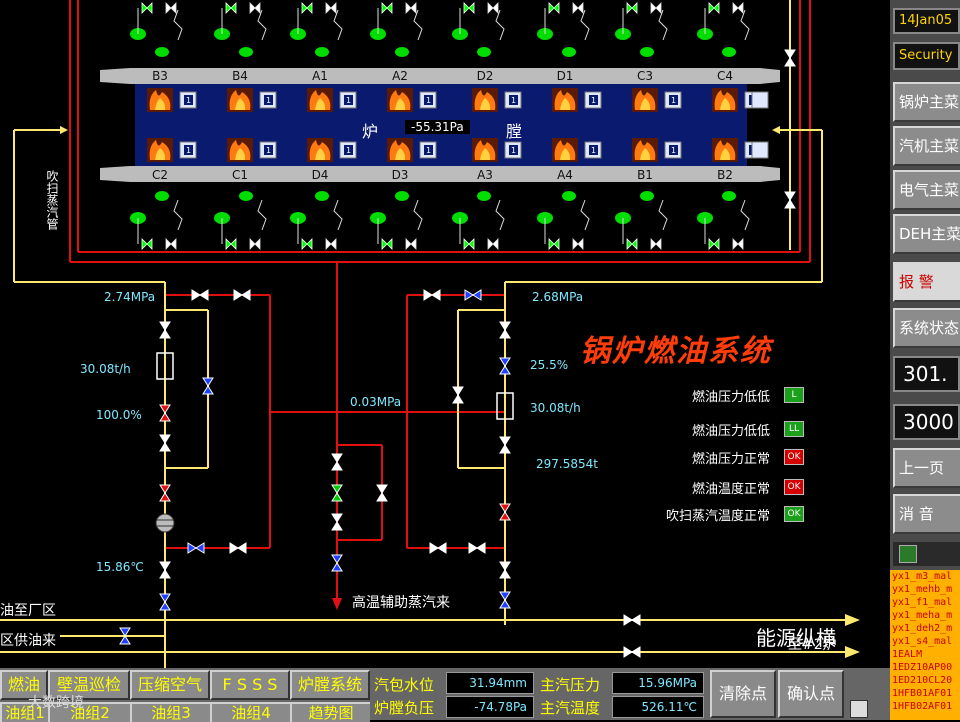  Describe the element at coordinates (925, 628) in the screenshot. I see `event-log-item: yx1_deh2_m` at that location.